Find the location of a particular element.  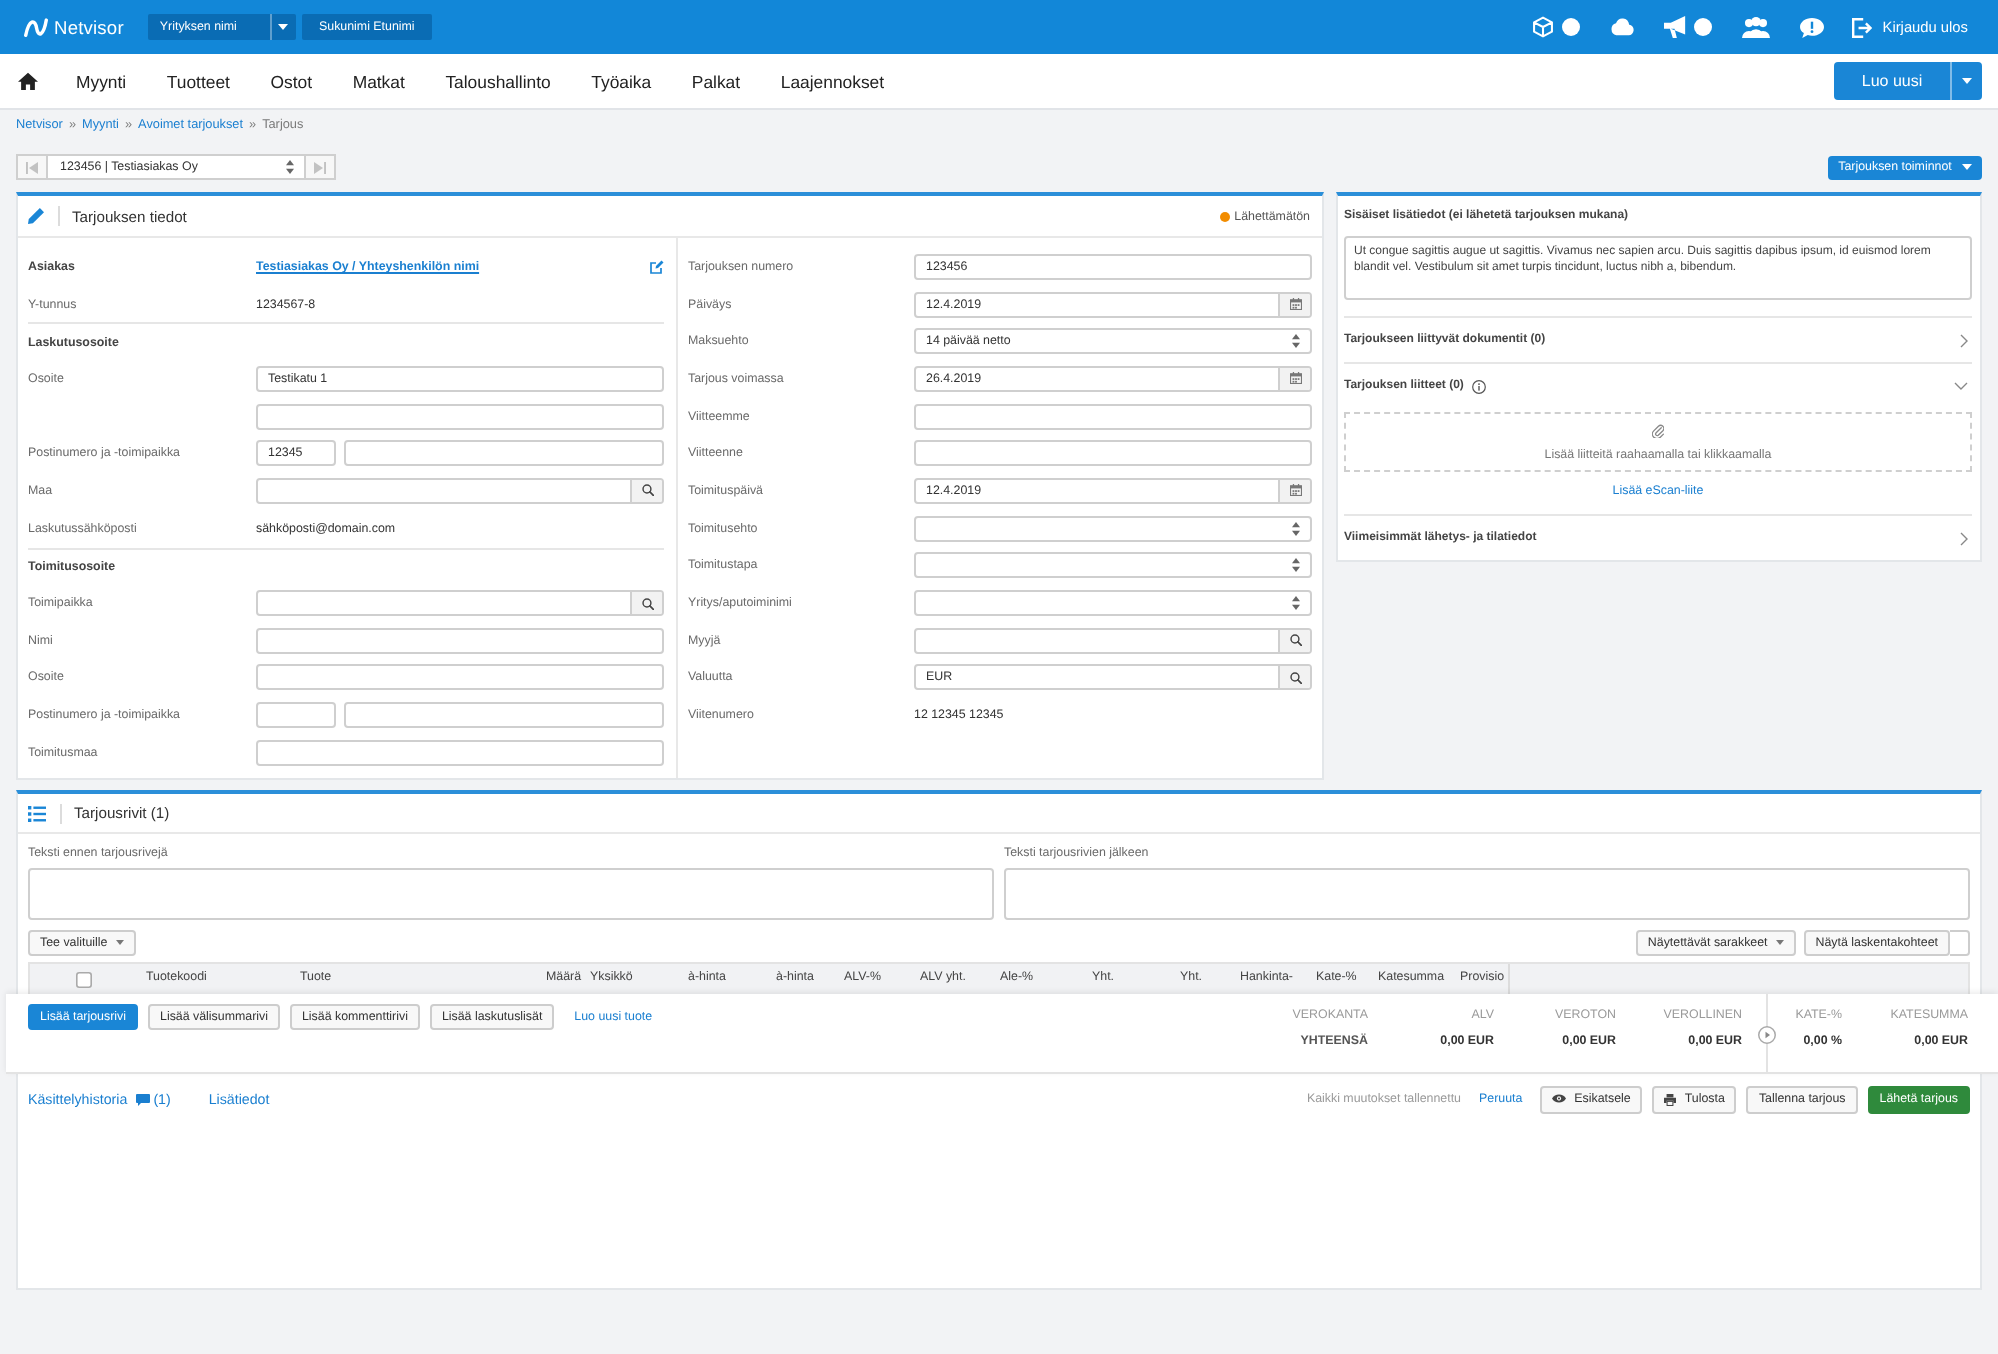

logout-icon is located at coordinates (1862, 27).